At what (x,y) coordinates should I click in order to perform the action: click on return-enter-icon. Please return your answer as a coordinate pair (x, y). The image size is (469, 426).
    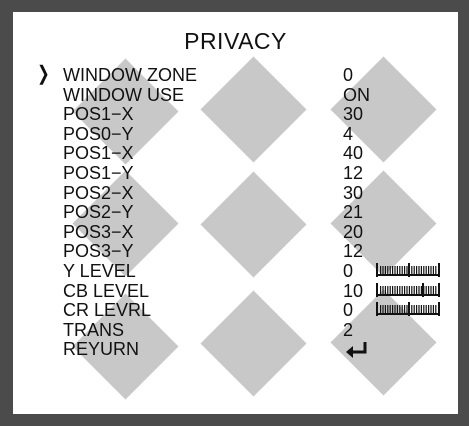
    Looking at the image, I should click on (356, 350).